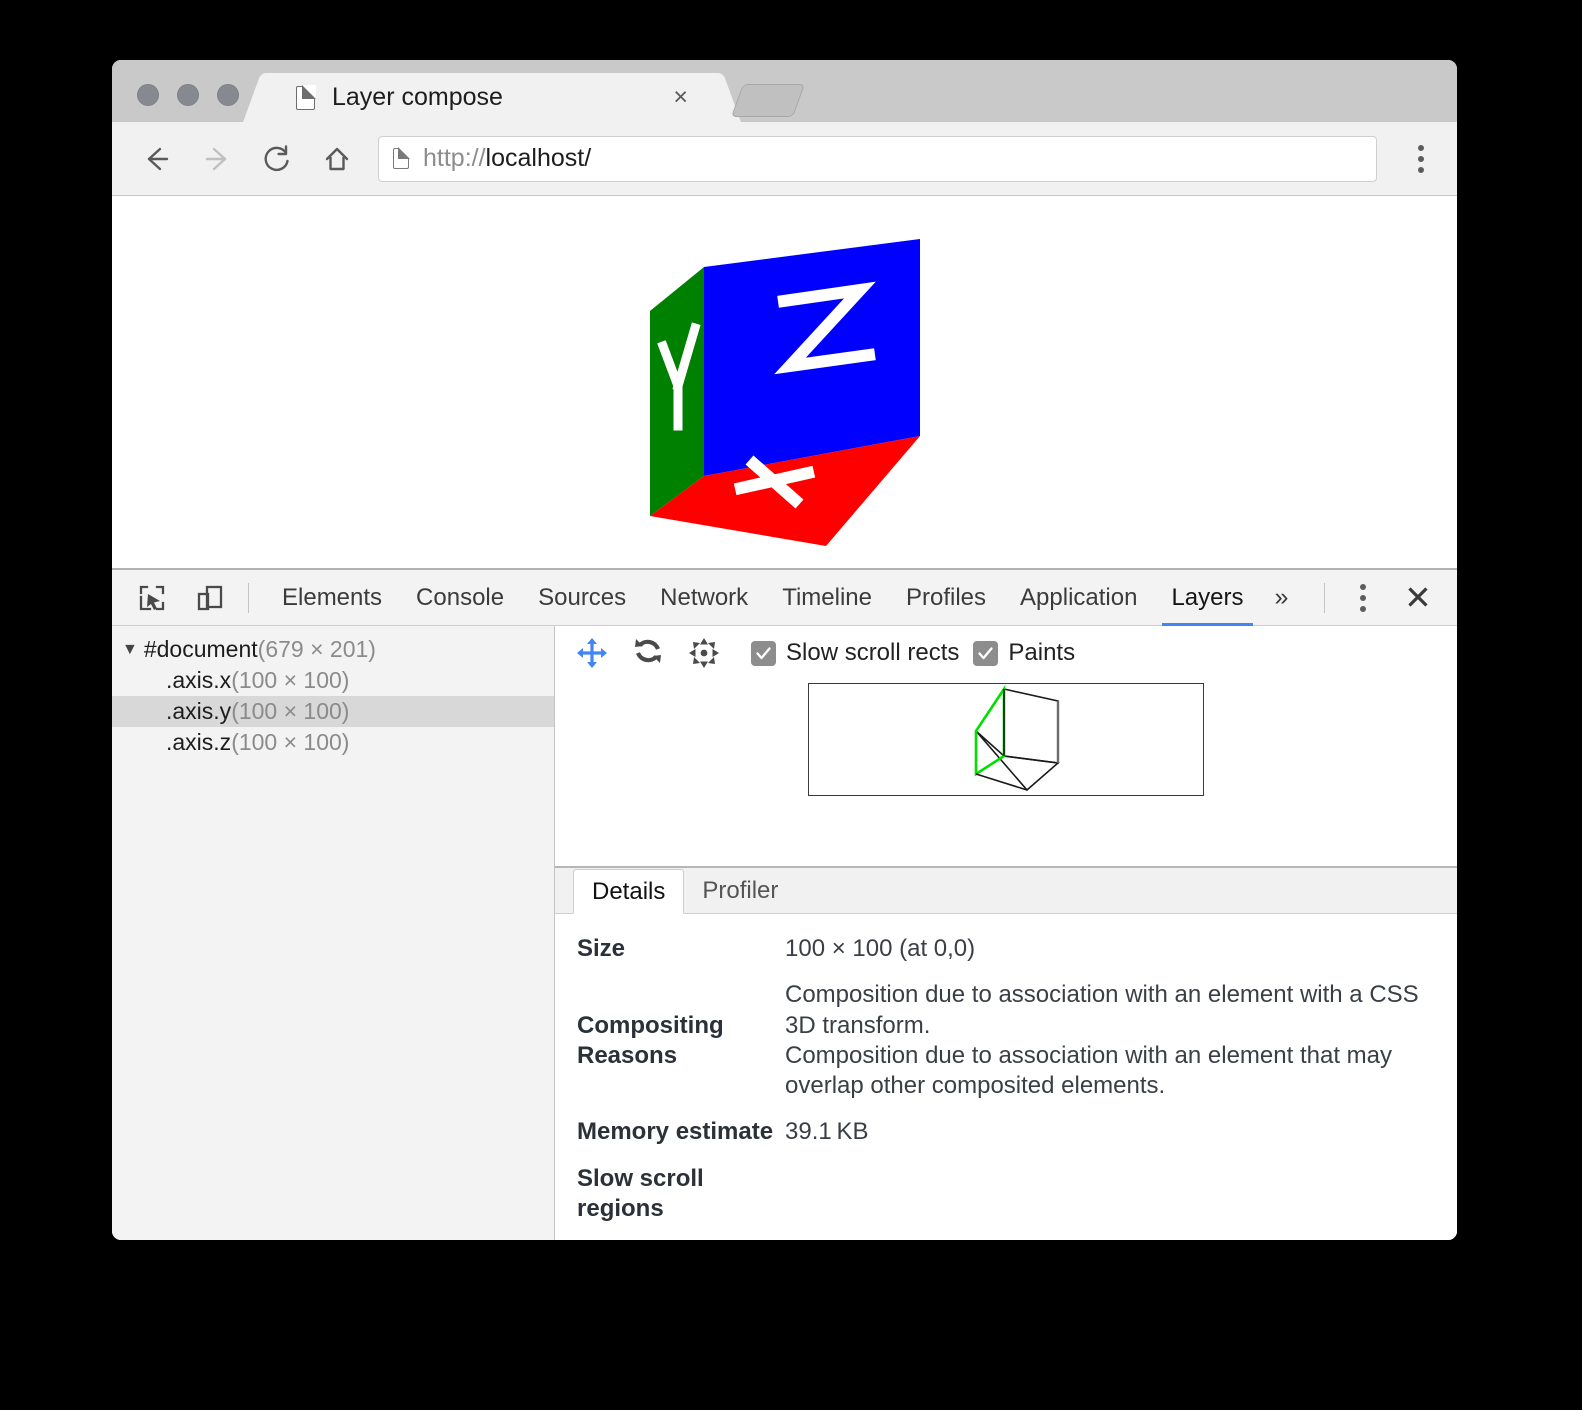 The height and width of the screenshot is (1410, 1582). Describe the element at coordinates (199, 742) in the screenshot. I see `layer-name: .axis.z` at that location.